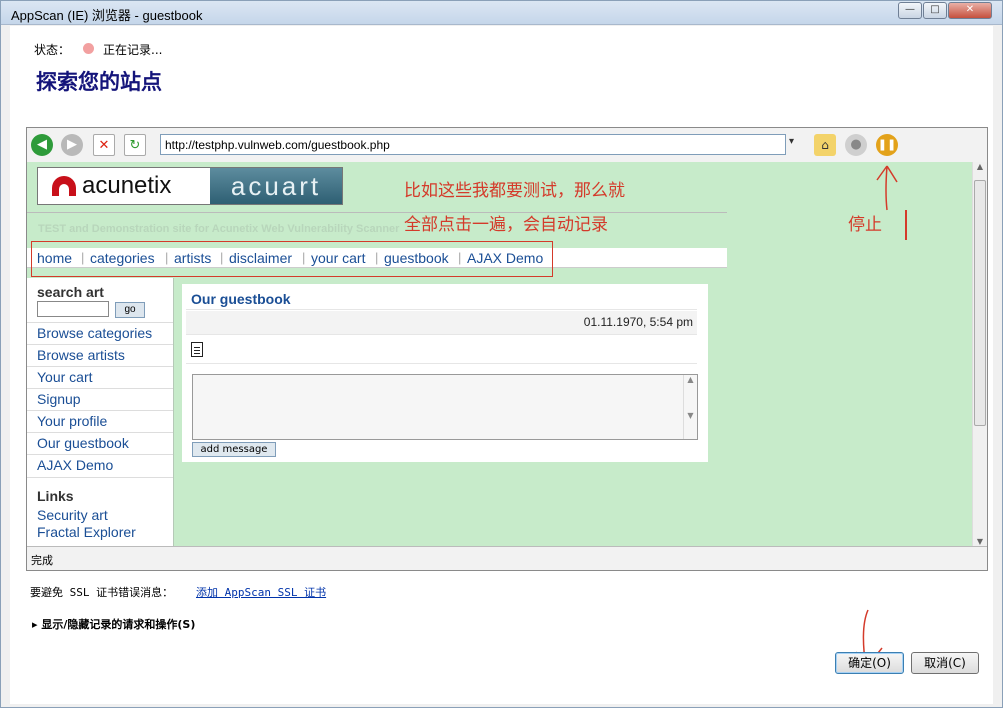 This screenshot has width=1003, height=708. Describe the element at coordinates (441, 350) in the screenshot. I see `guestbook-entry` at that location.